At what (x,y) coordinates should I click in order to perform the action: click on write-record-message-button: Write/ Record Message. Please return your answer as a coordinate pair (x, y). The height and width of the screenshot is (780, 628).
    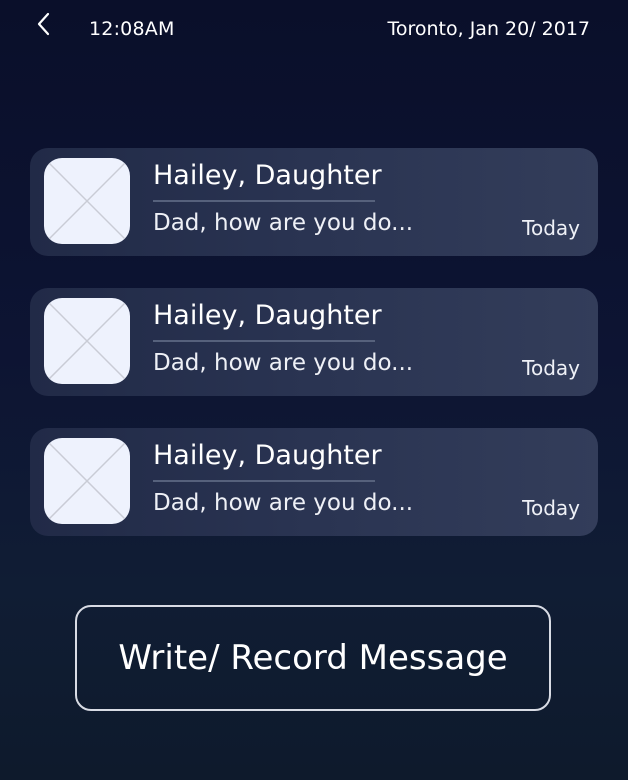
    Looking at the image, I should click on (313, 658).